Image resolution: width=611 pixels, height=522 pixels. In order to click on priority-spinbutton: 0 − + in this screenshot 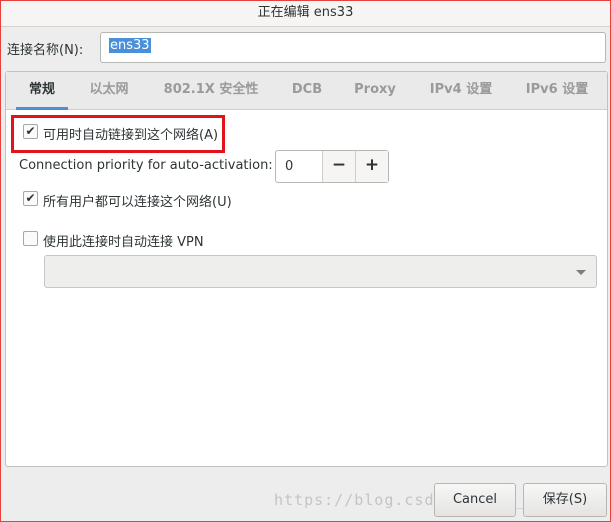, I will do `click(332, 166)`.